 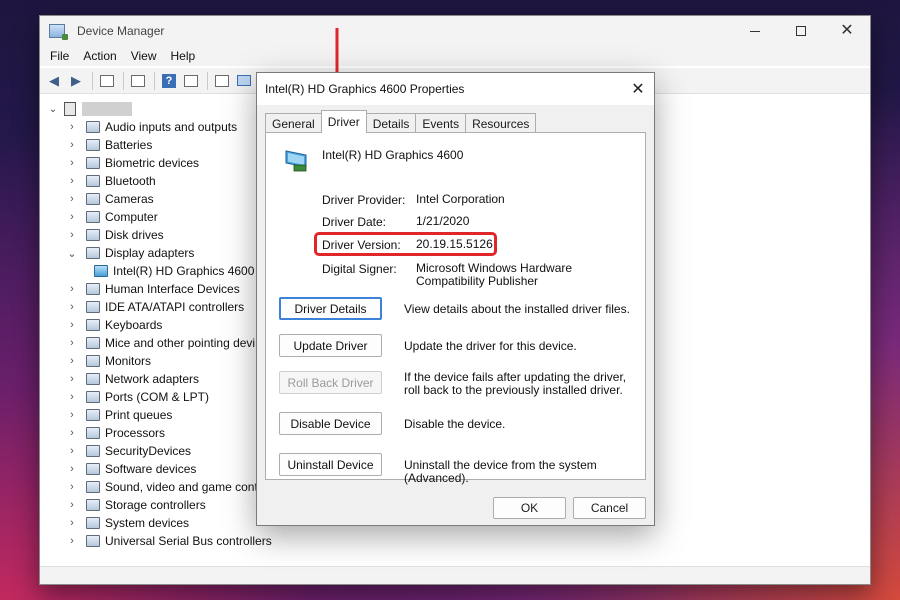 What do you see at coordinates (132, 379) in the screenshot?
I see `tree-category: › Network adapters` at bounding box center [132, 379].